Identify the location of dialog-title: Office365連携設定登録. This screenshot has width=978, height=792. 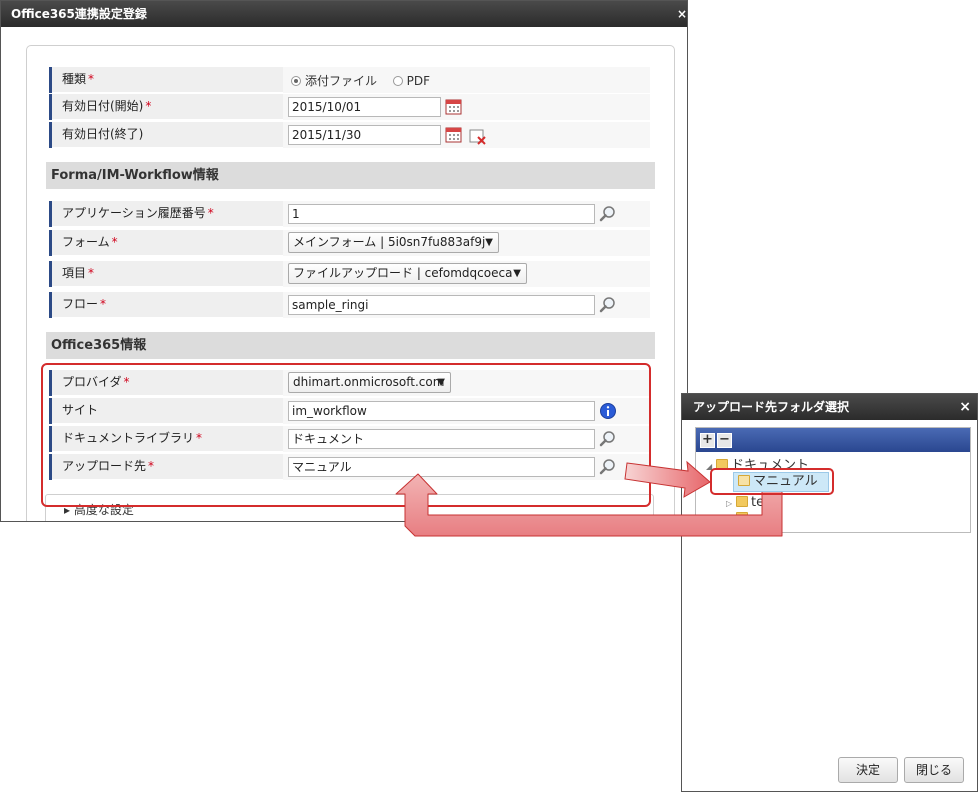
(79, 14).